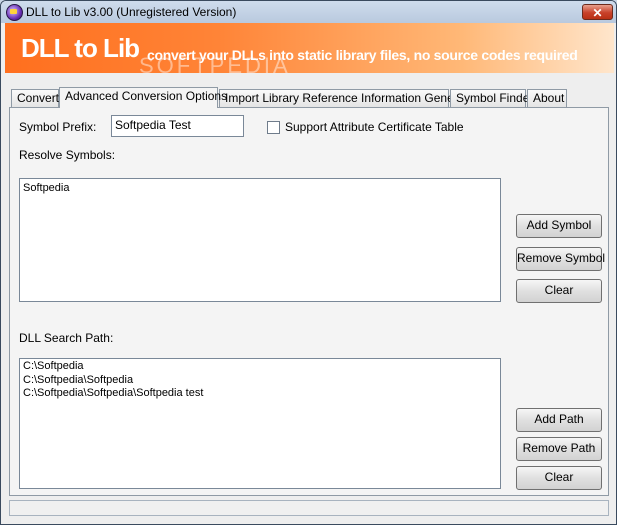  I want to click on tab-symbol-finder: Symbol Finder, so click(491, 98).